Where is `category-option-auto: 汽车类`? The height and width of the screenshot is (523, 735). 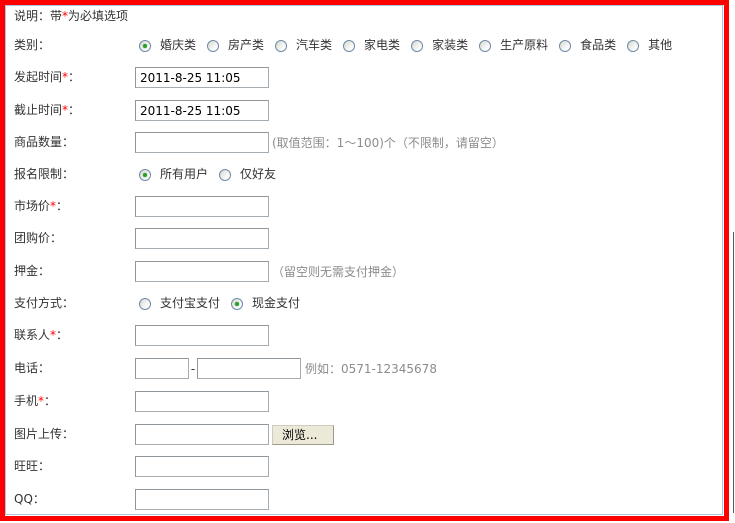 category-option-auto: 汽车类 is located at coordinates (303, 45).